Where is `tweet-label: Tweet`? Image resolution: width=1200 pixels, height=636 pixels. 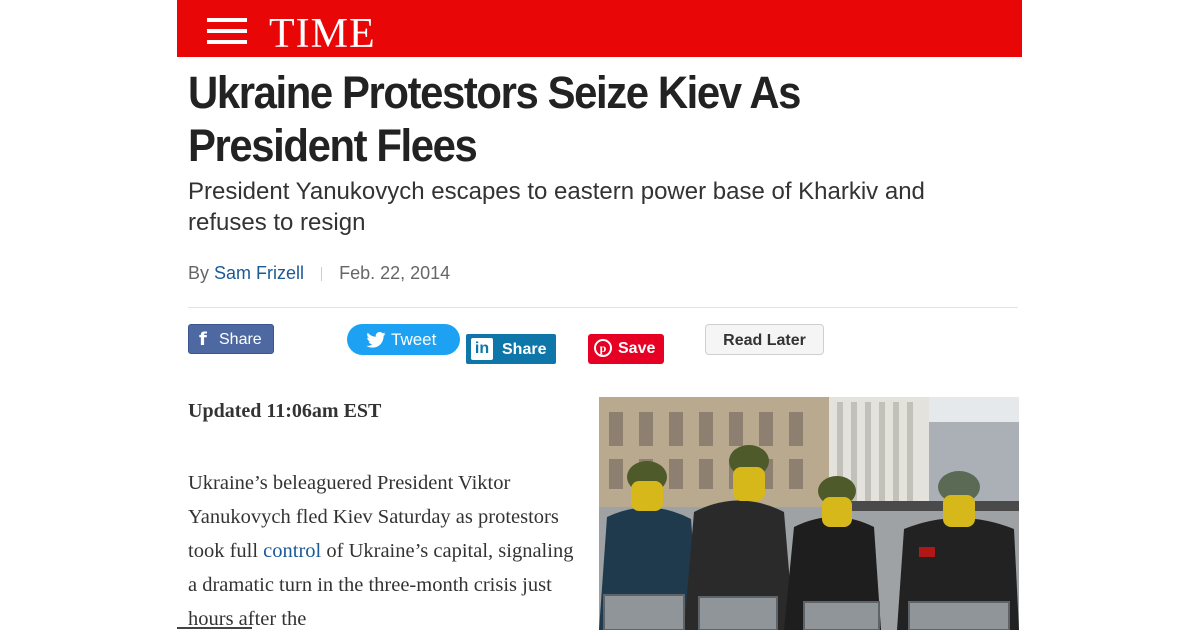
tweet-label: Tweet is located at coordinates (414, 339).